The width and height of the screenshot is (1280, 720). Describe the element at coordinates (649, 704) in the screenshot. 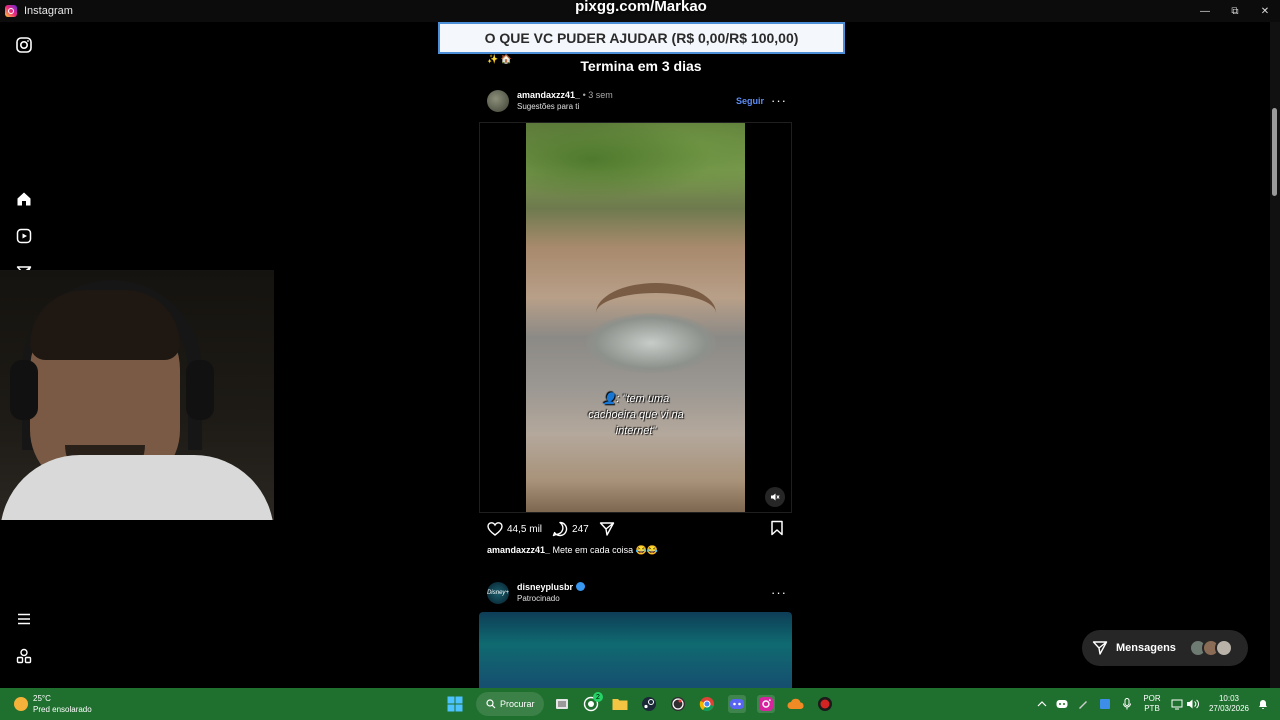

I see `steam-icon` at that location.